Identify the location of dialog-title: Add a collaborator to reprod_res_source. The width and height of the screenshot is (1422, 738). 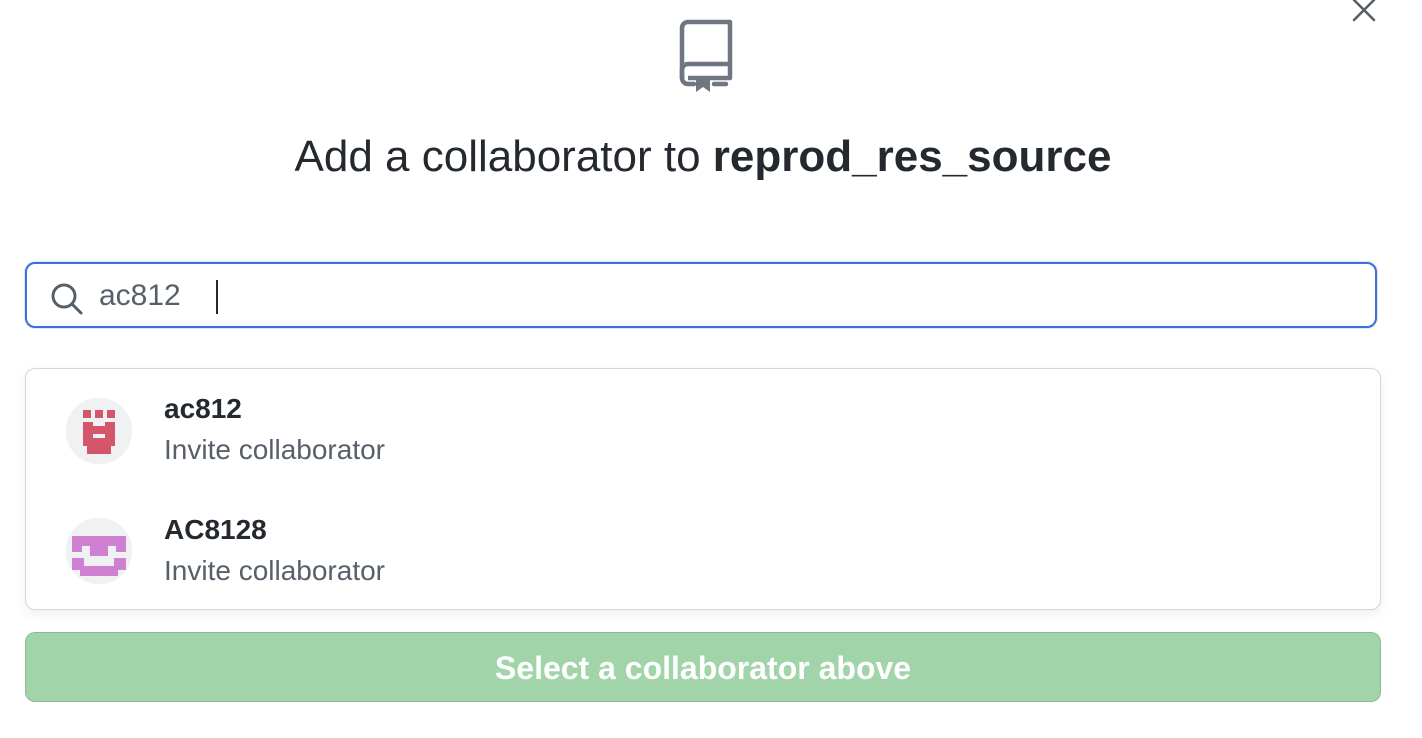
(703, 157).